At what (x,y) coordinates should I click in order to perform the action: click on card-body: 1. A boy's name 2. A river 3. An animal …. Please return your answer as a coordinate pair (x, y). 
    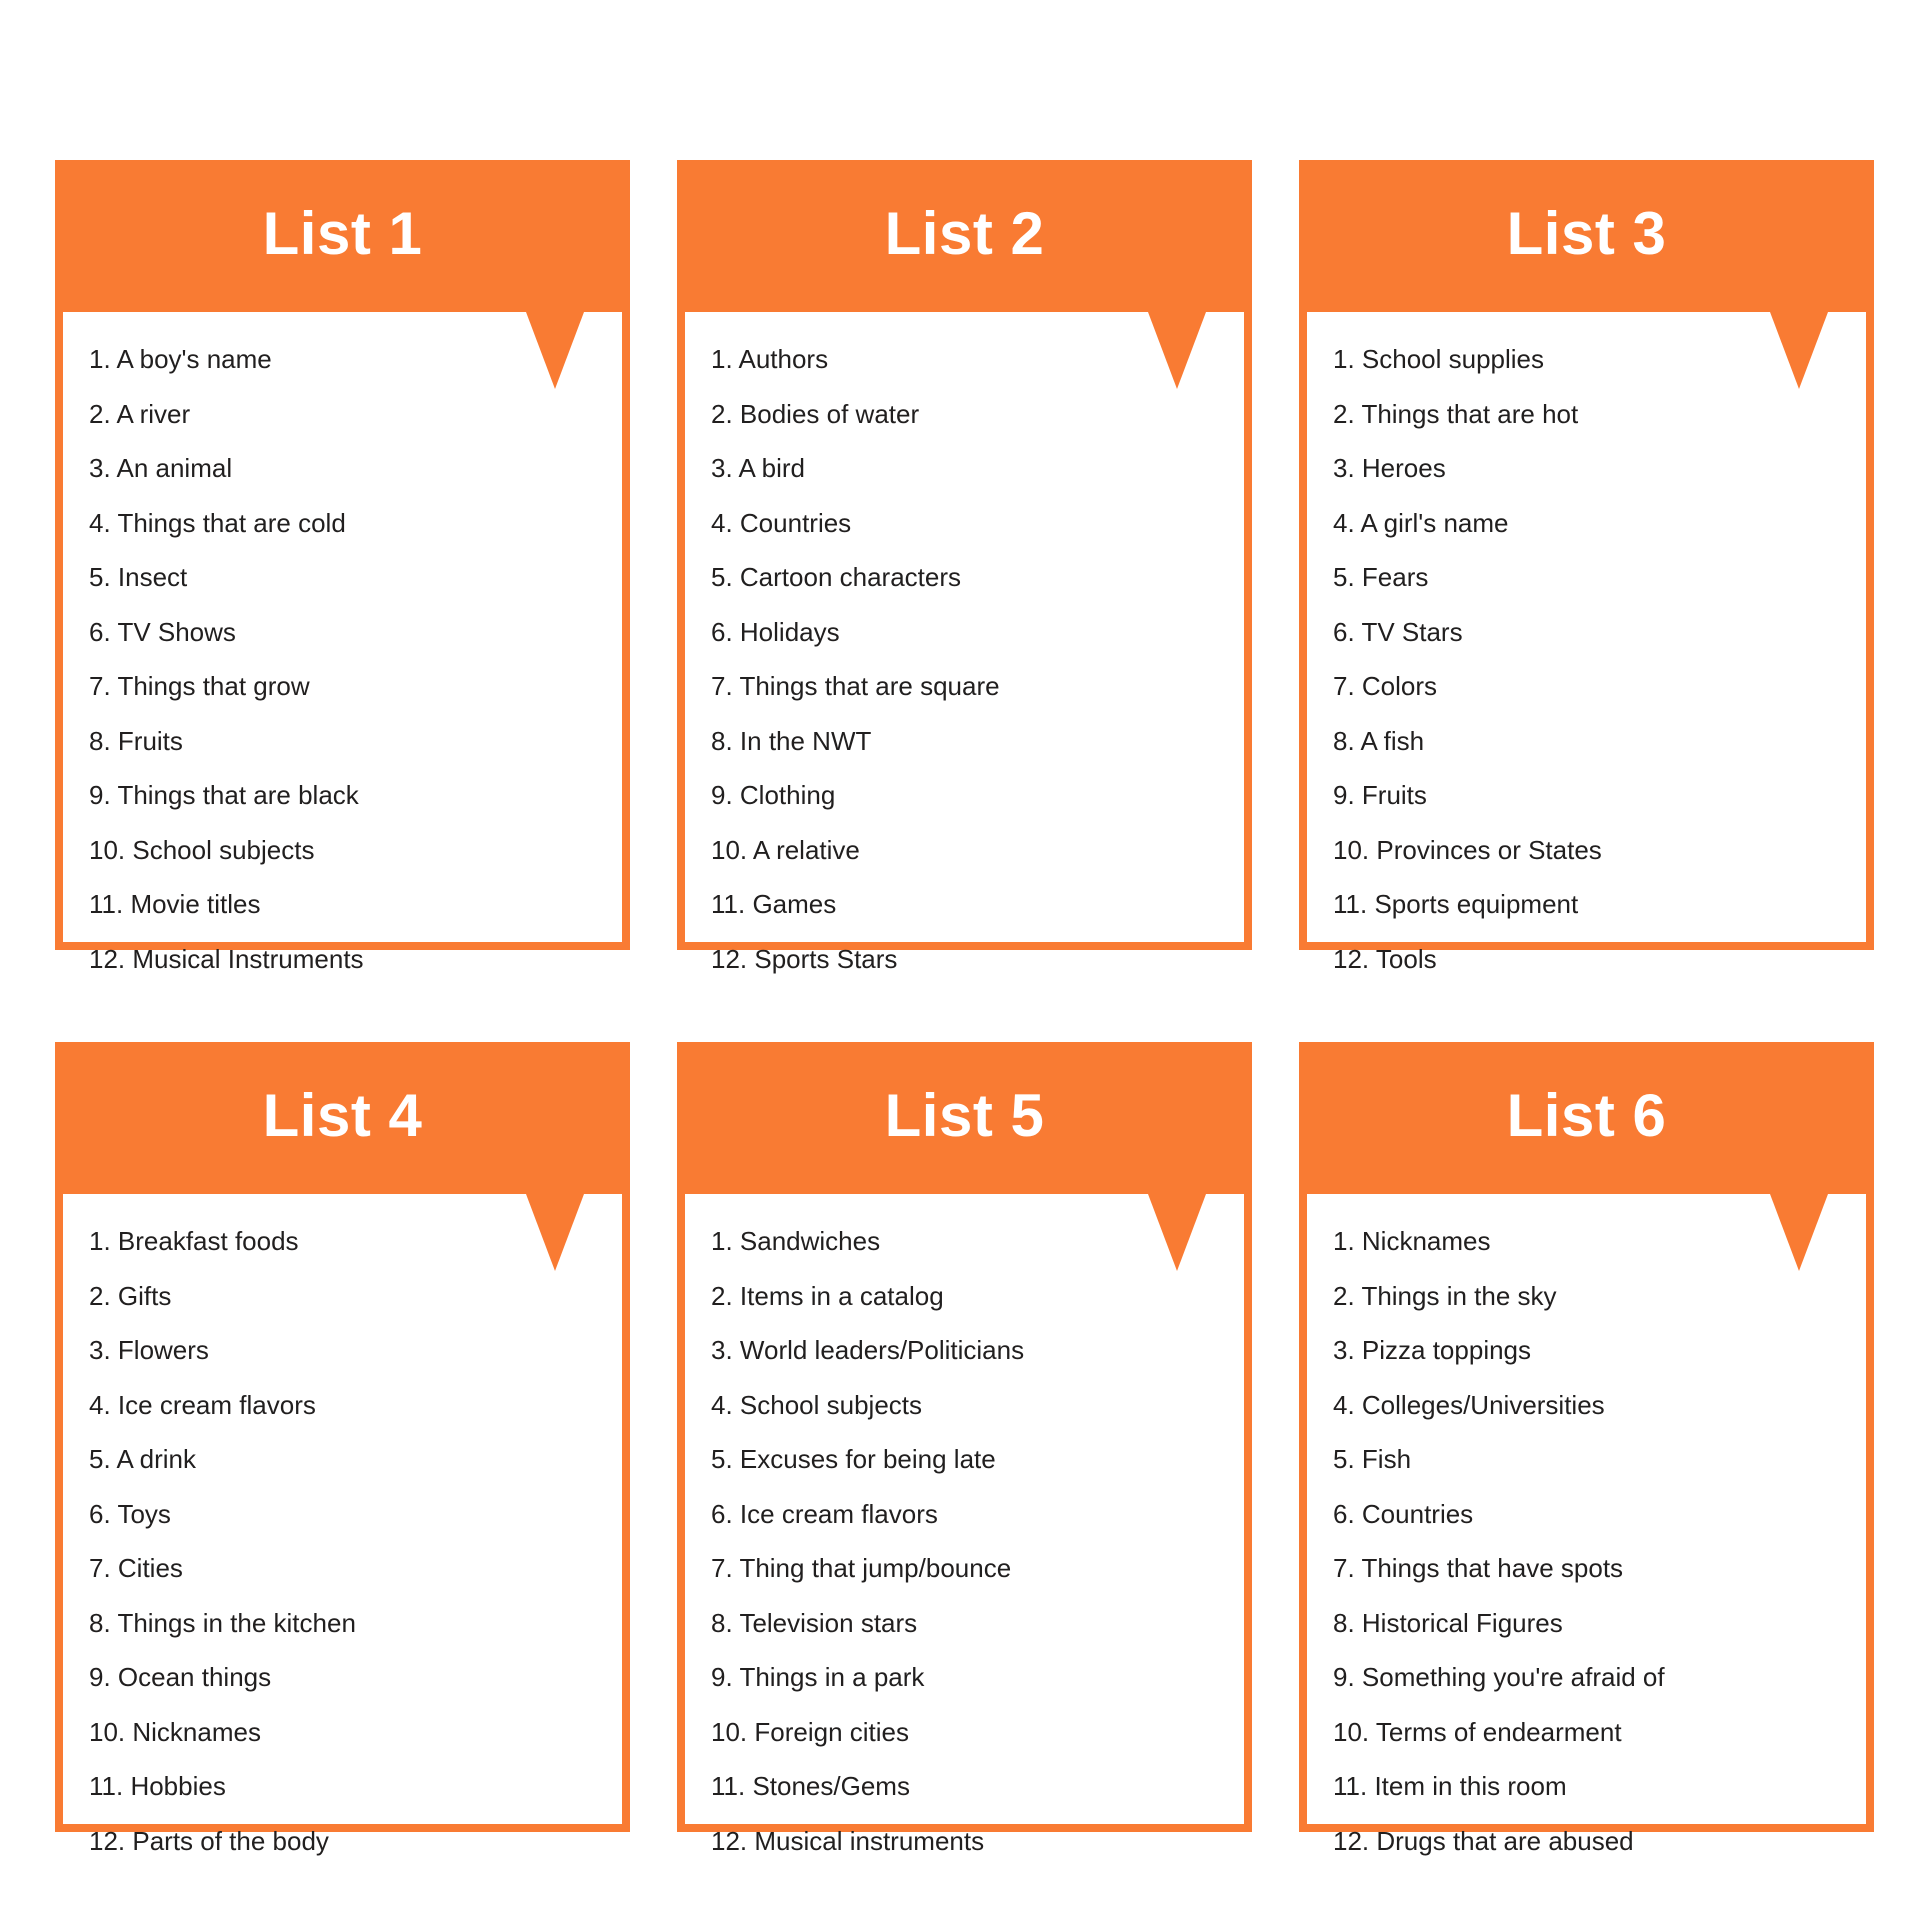
    Looking at the image, I should click on (342, 656).